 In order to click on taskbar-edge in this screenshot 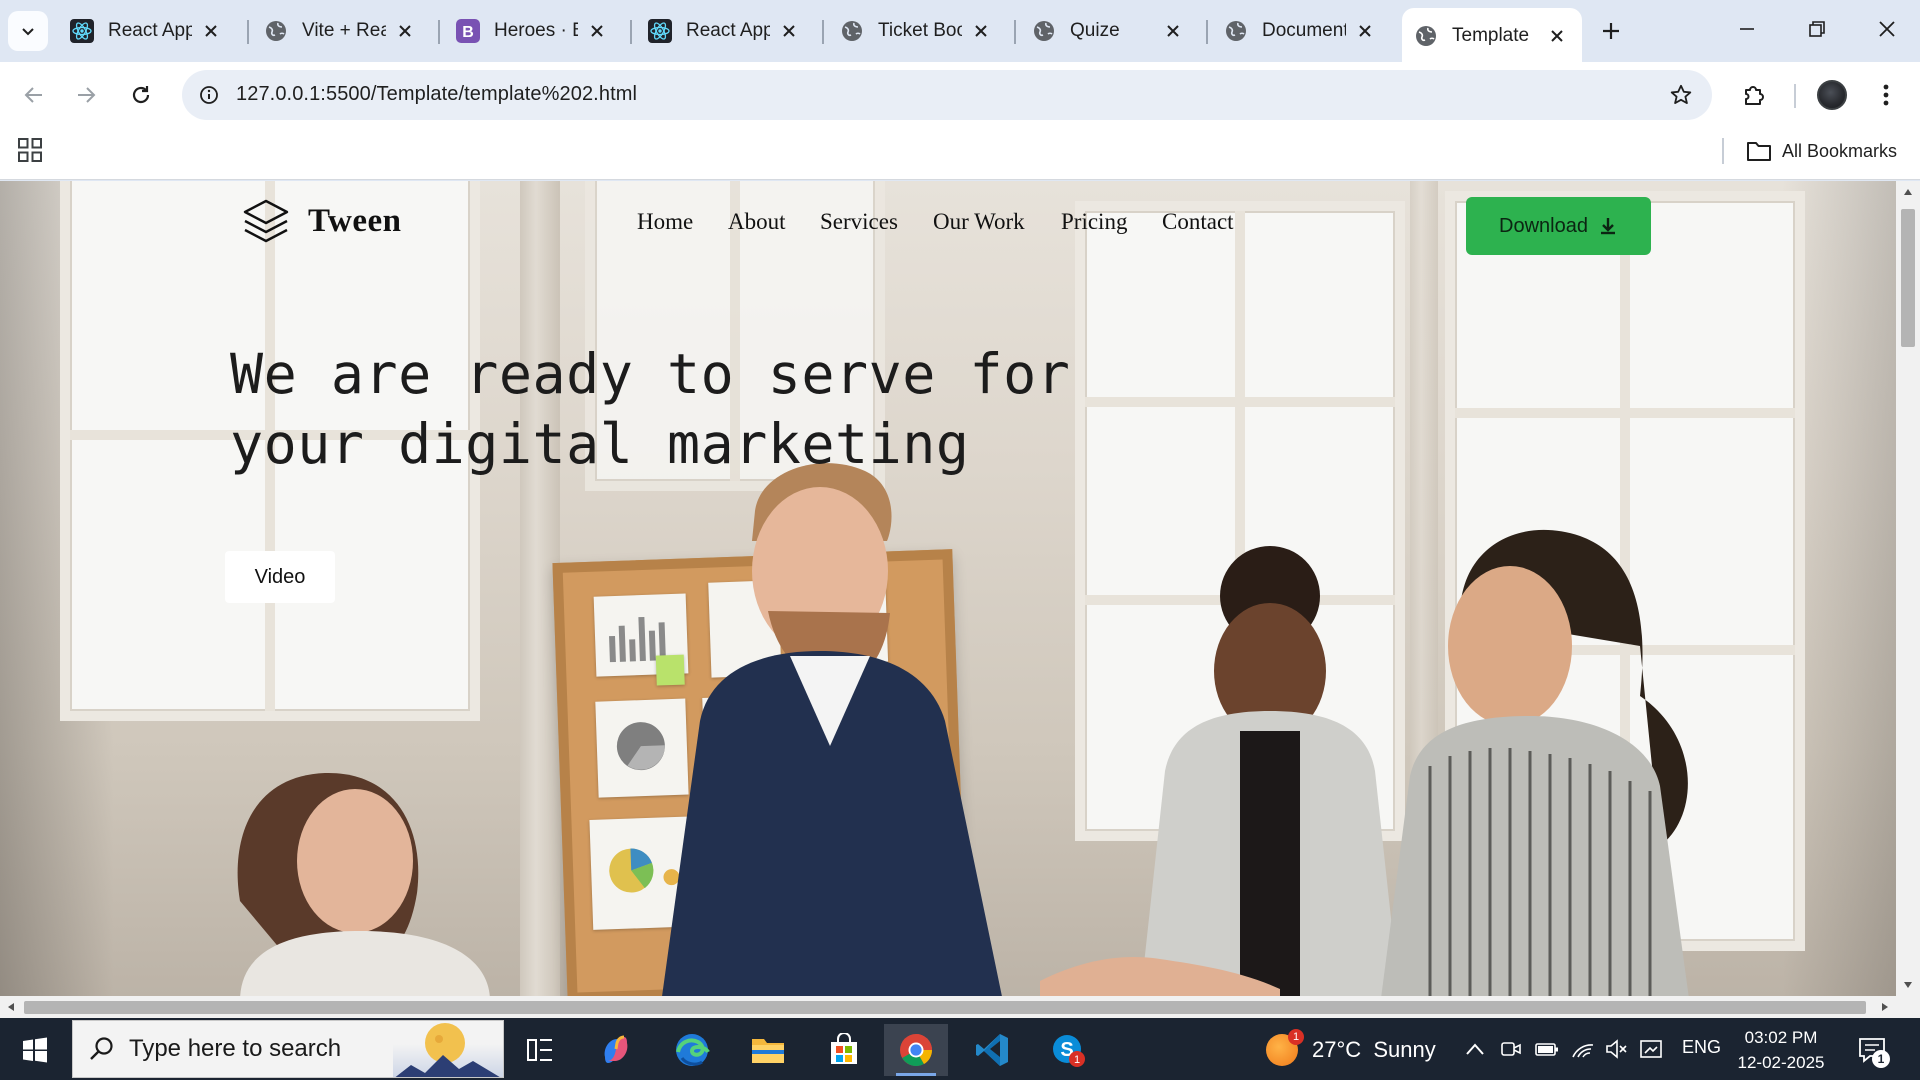, I will do `click(692, 1050)`.